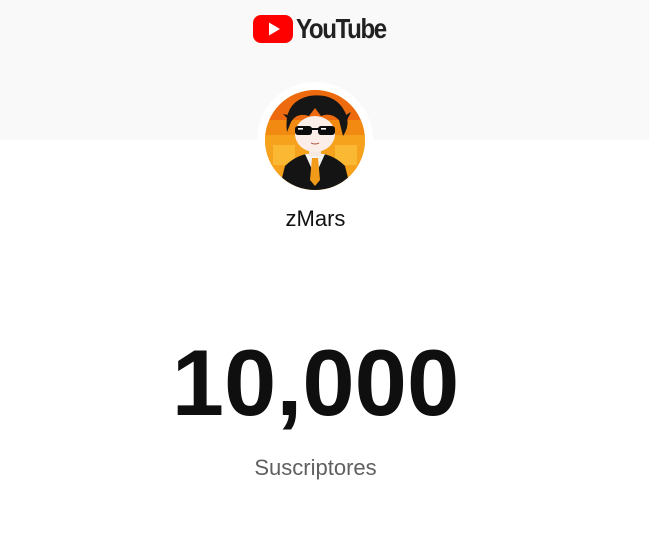 The image size is (649, 560). Describe the element at coordinates (341, 28) in the screenshot. I see `youtube-wordmark: YouTube` at that location.